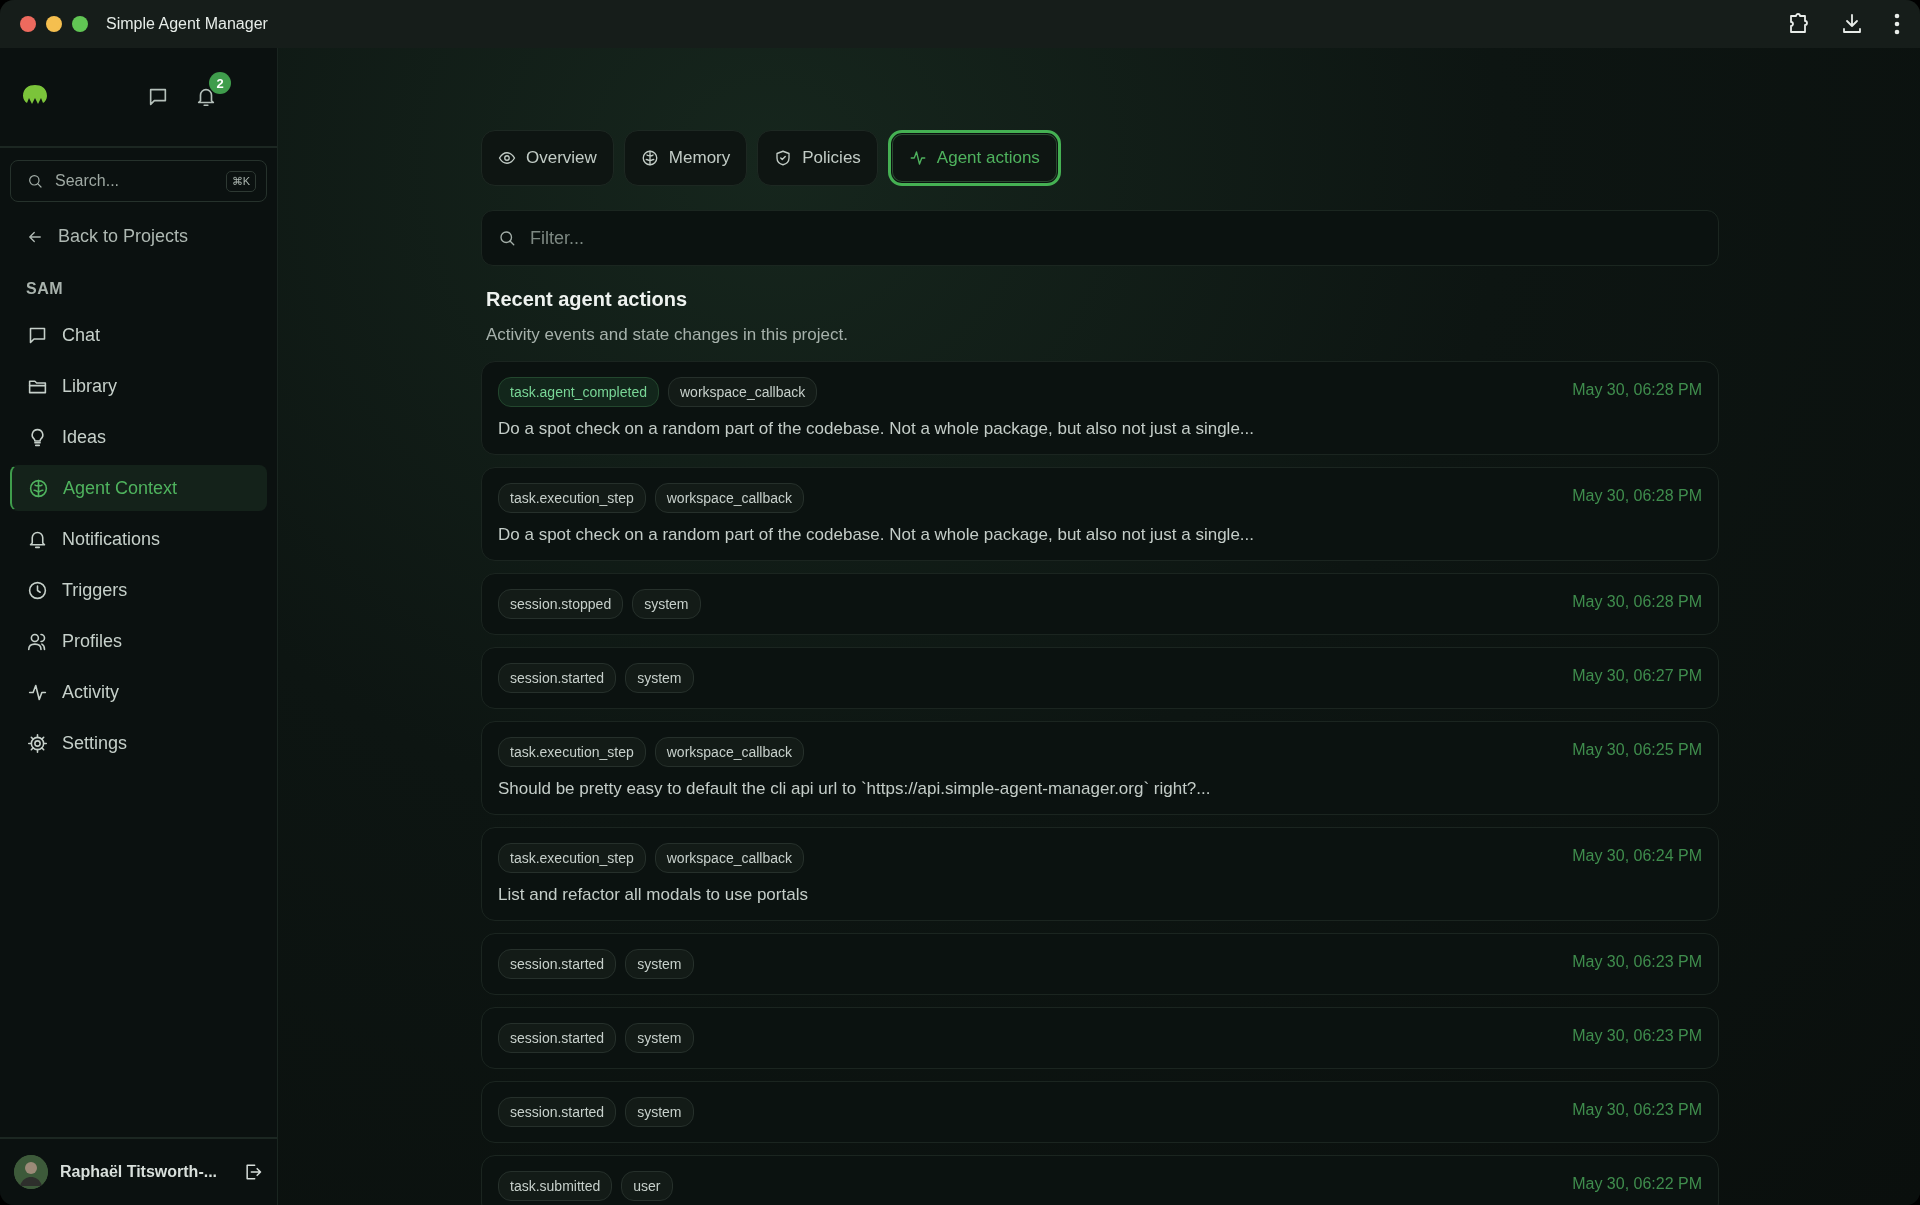 The height and width of the screenshot is (1205, 1920). Describe the element at coordinates (138, 386) in the screenshot. I see `nav-item: Library` at that location.